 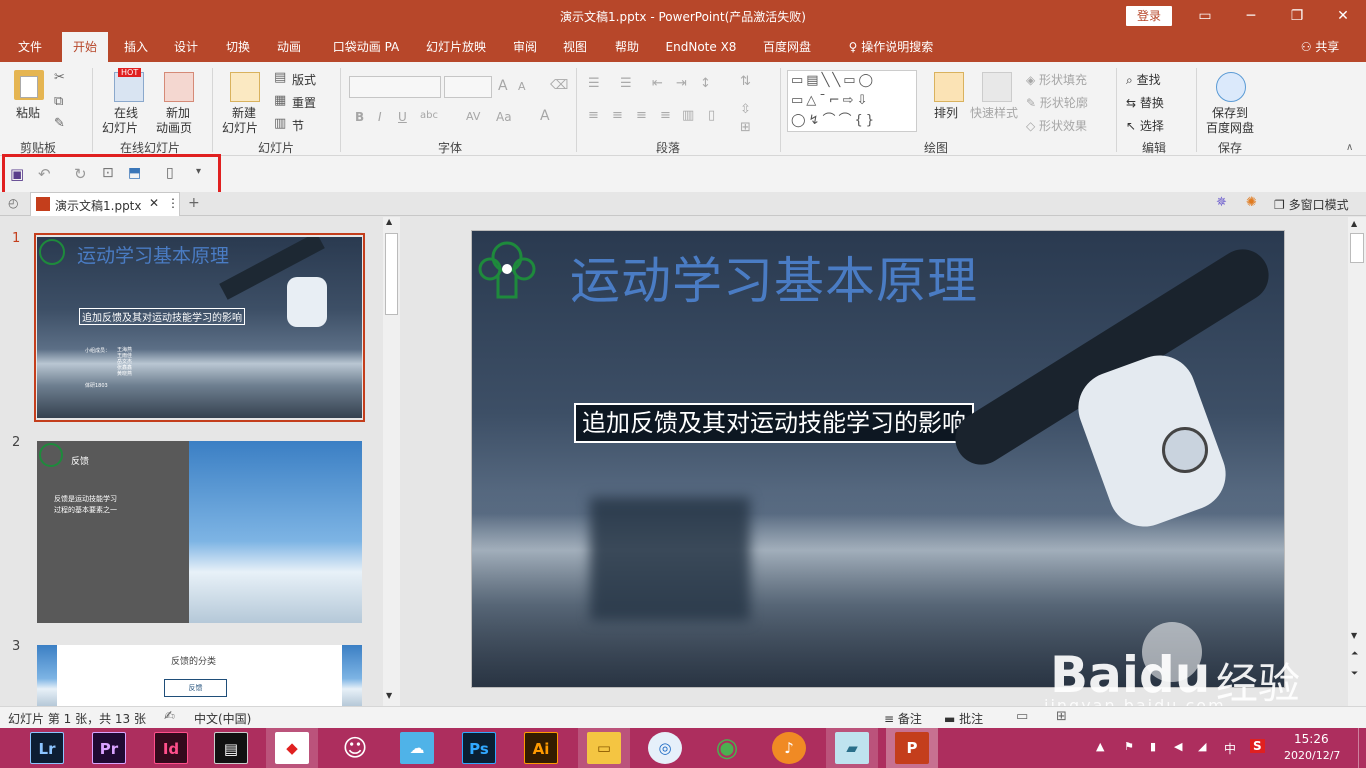 What do you see at coordinates (745, 81) in the screenshot?
I see `text-direction-icon: ⇅` at bounding box center [745, 81].